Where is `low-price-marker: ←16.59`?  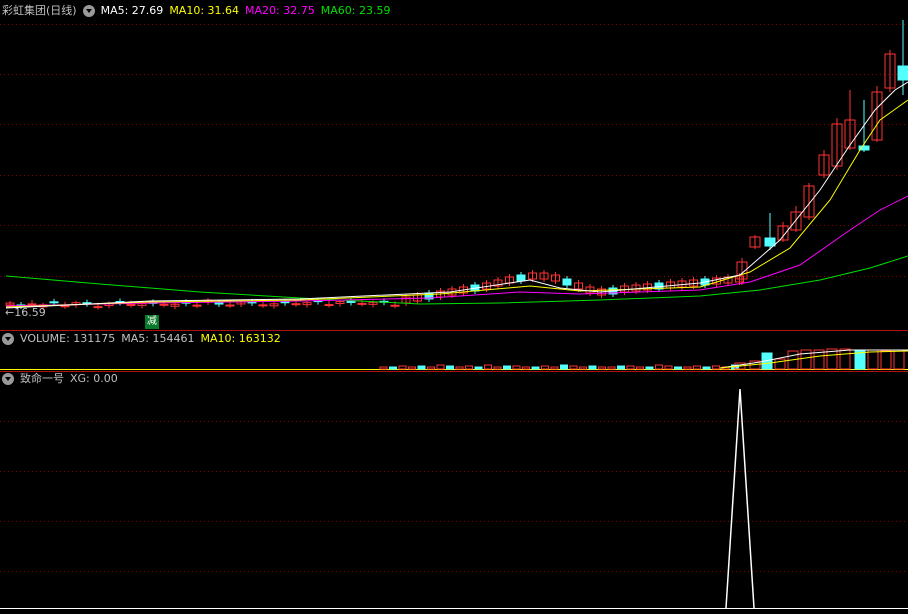
low-price-marker: ←16.59 is located at coordinates (25, 312).